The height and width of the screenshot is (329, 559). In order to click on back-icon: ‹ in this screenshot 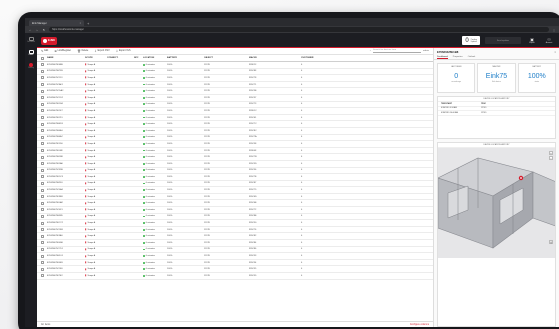, I will do `click(30, 30)`.